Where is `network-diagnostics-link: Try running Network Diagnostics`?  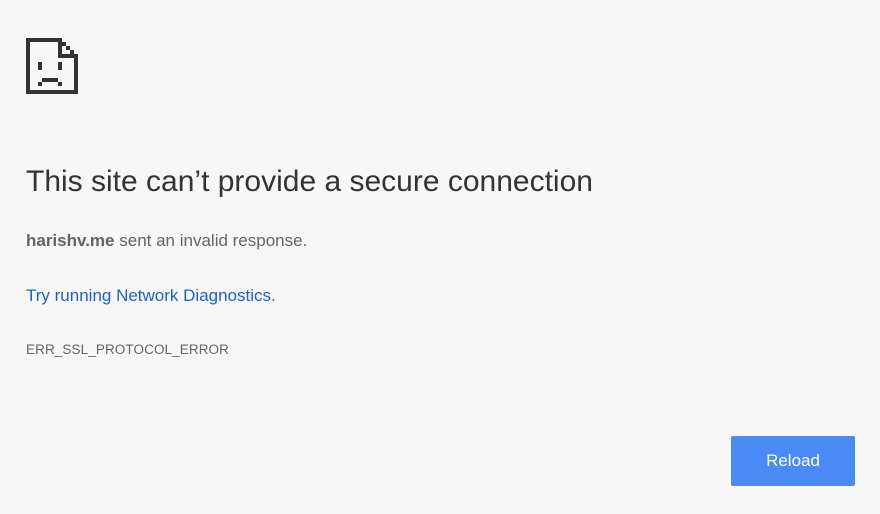
network-diagnostics-link: Try running Network Diagnostics is located at coordinates (148, 295).